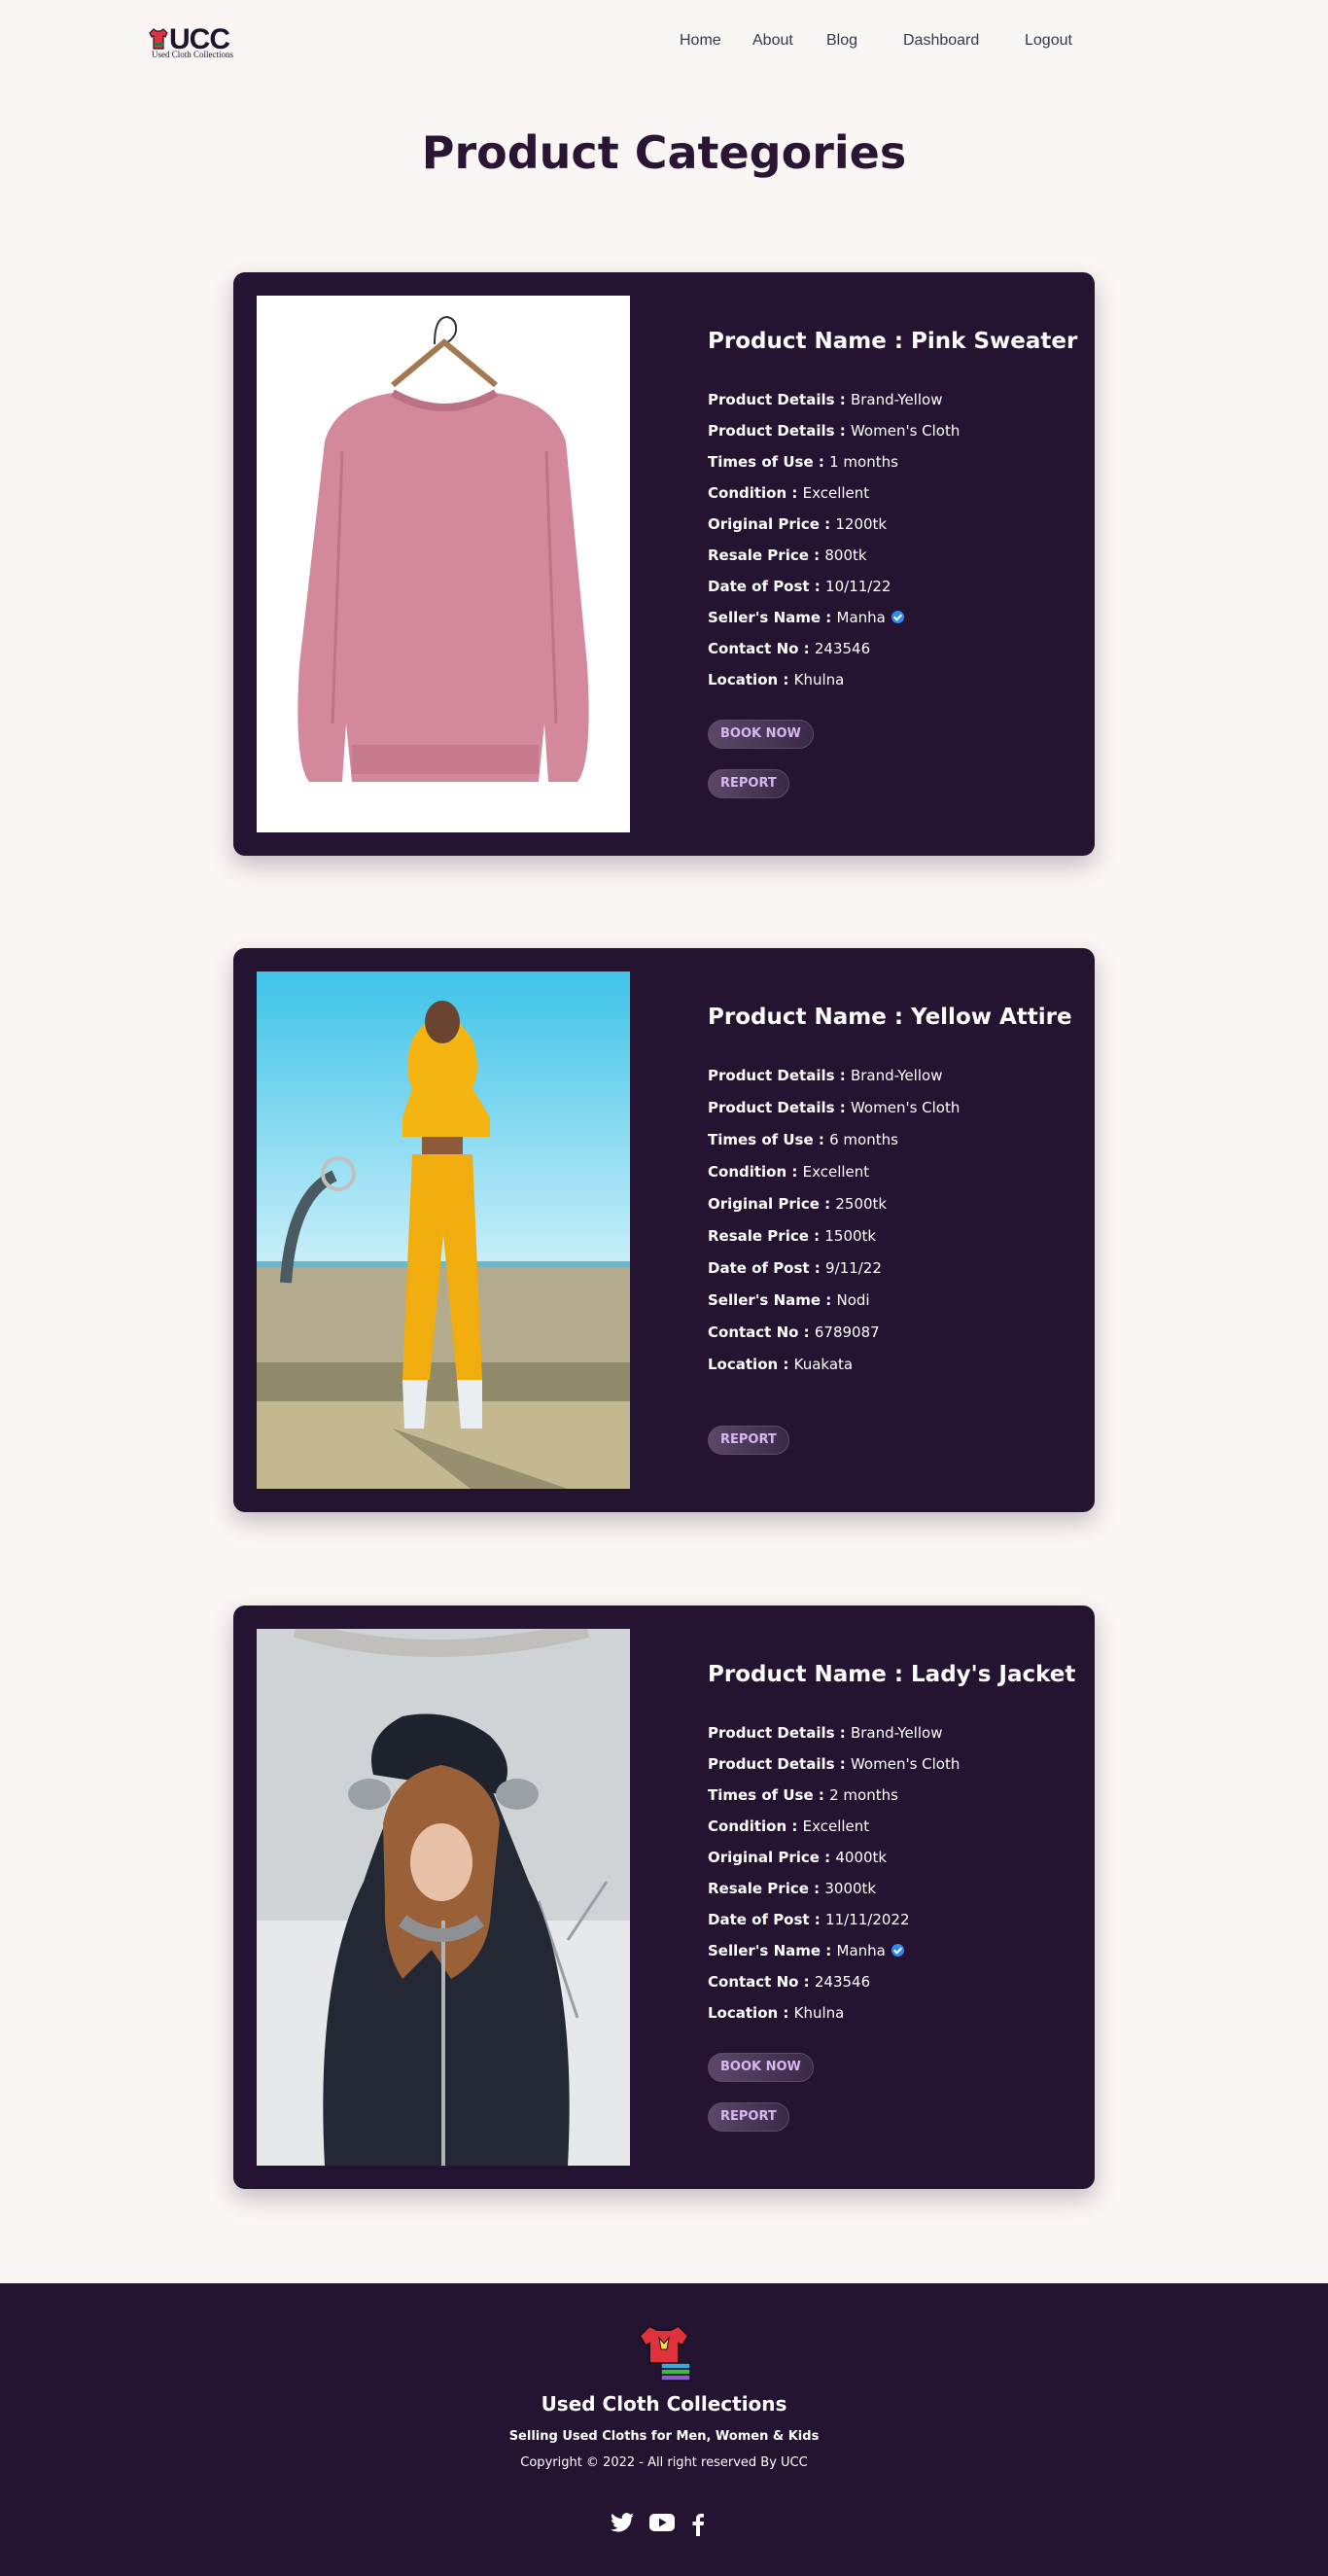 The height and width of the screenshot is (2576, 1328). What do you see at coordinates (700, 41) in the screenshot?
I see `nav-link-home: Home` at bounding box center [700, 41].